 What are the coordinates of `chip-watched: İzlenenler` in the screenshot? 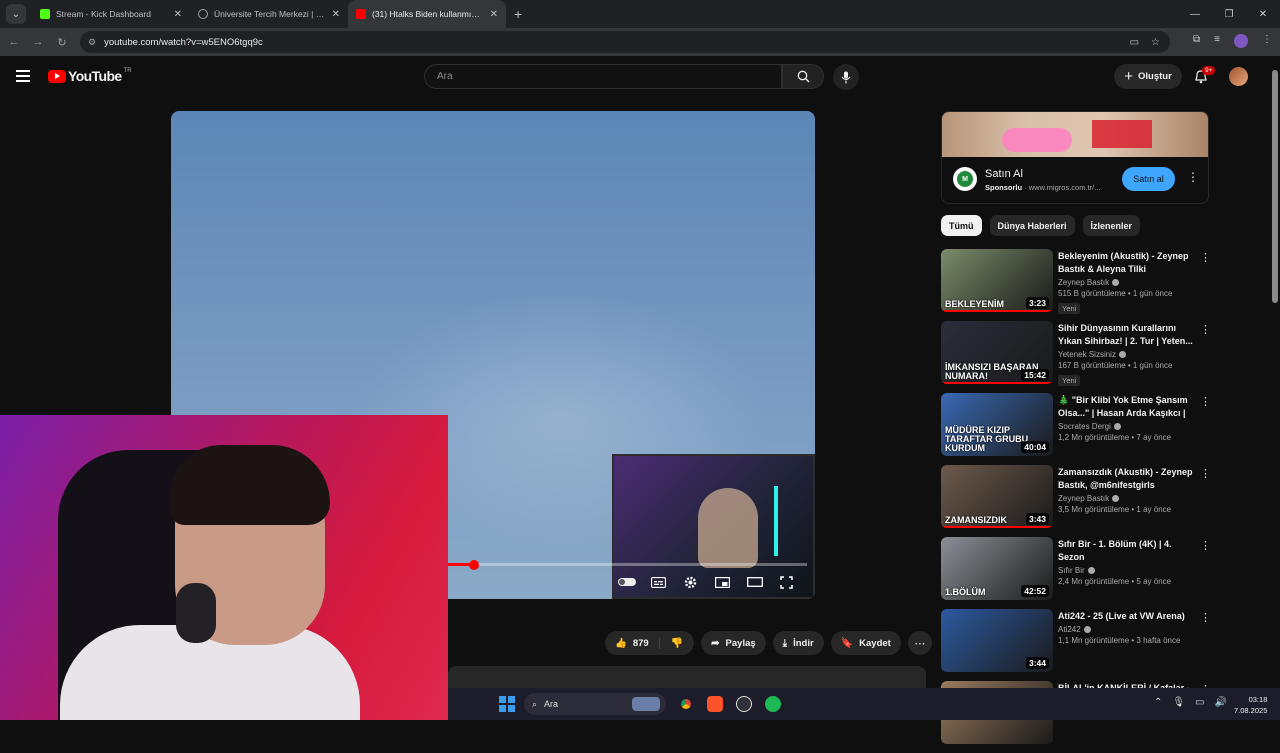 It's located at (1111, 225).